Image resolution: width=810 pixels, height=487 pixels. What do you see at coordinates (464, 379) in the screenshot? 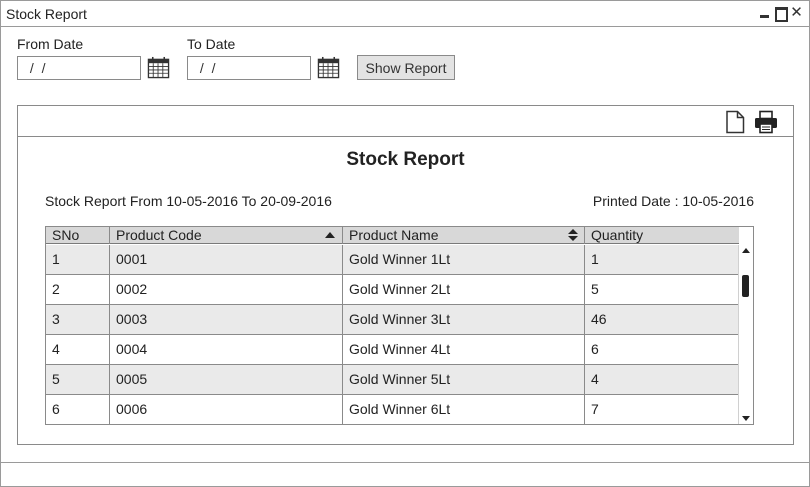
I see `cell-product-name: Gold Winner 5Lt` at bounding box center [464, 379].